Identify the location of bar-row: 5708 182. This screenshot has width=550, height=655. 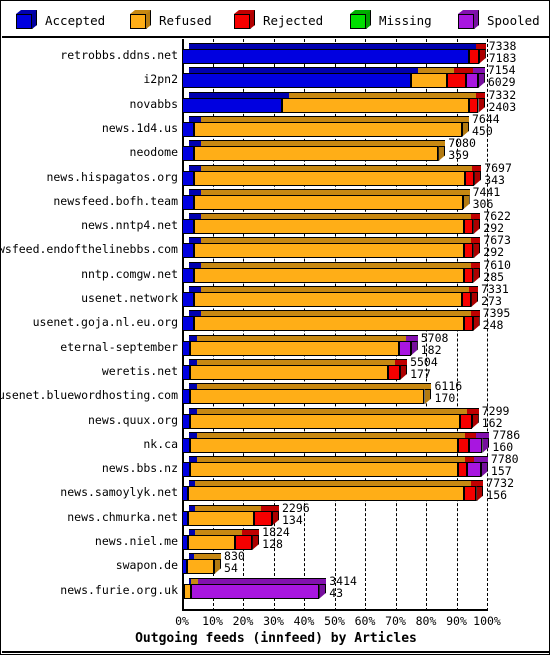
(334, 345).